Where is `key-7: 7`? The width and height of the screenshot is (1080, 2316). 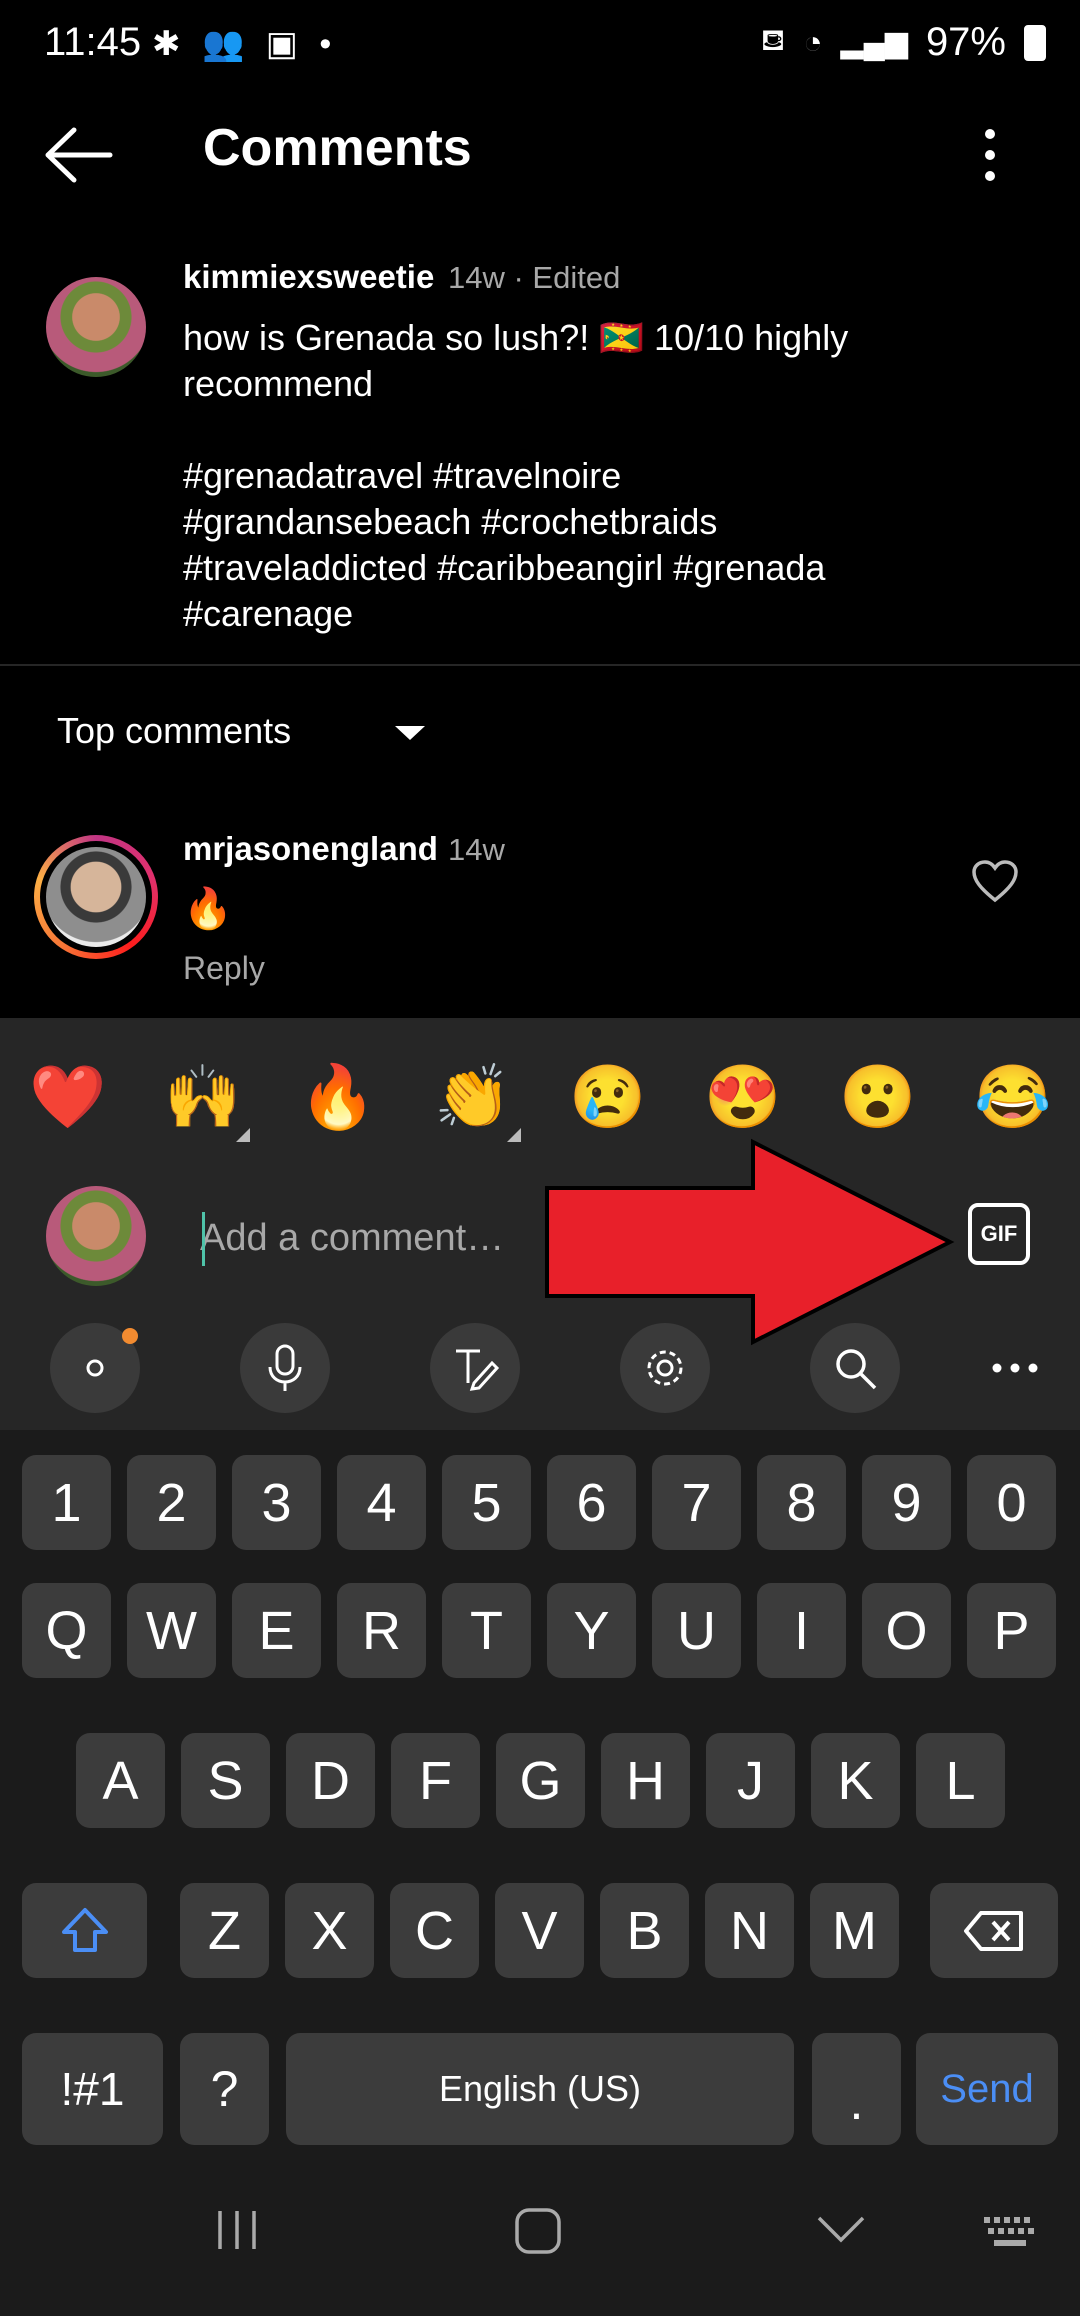 key-7: 7 is located at coordinates (696, 1502).